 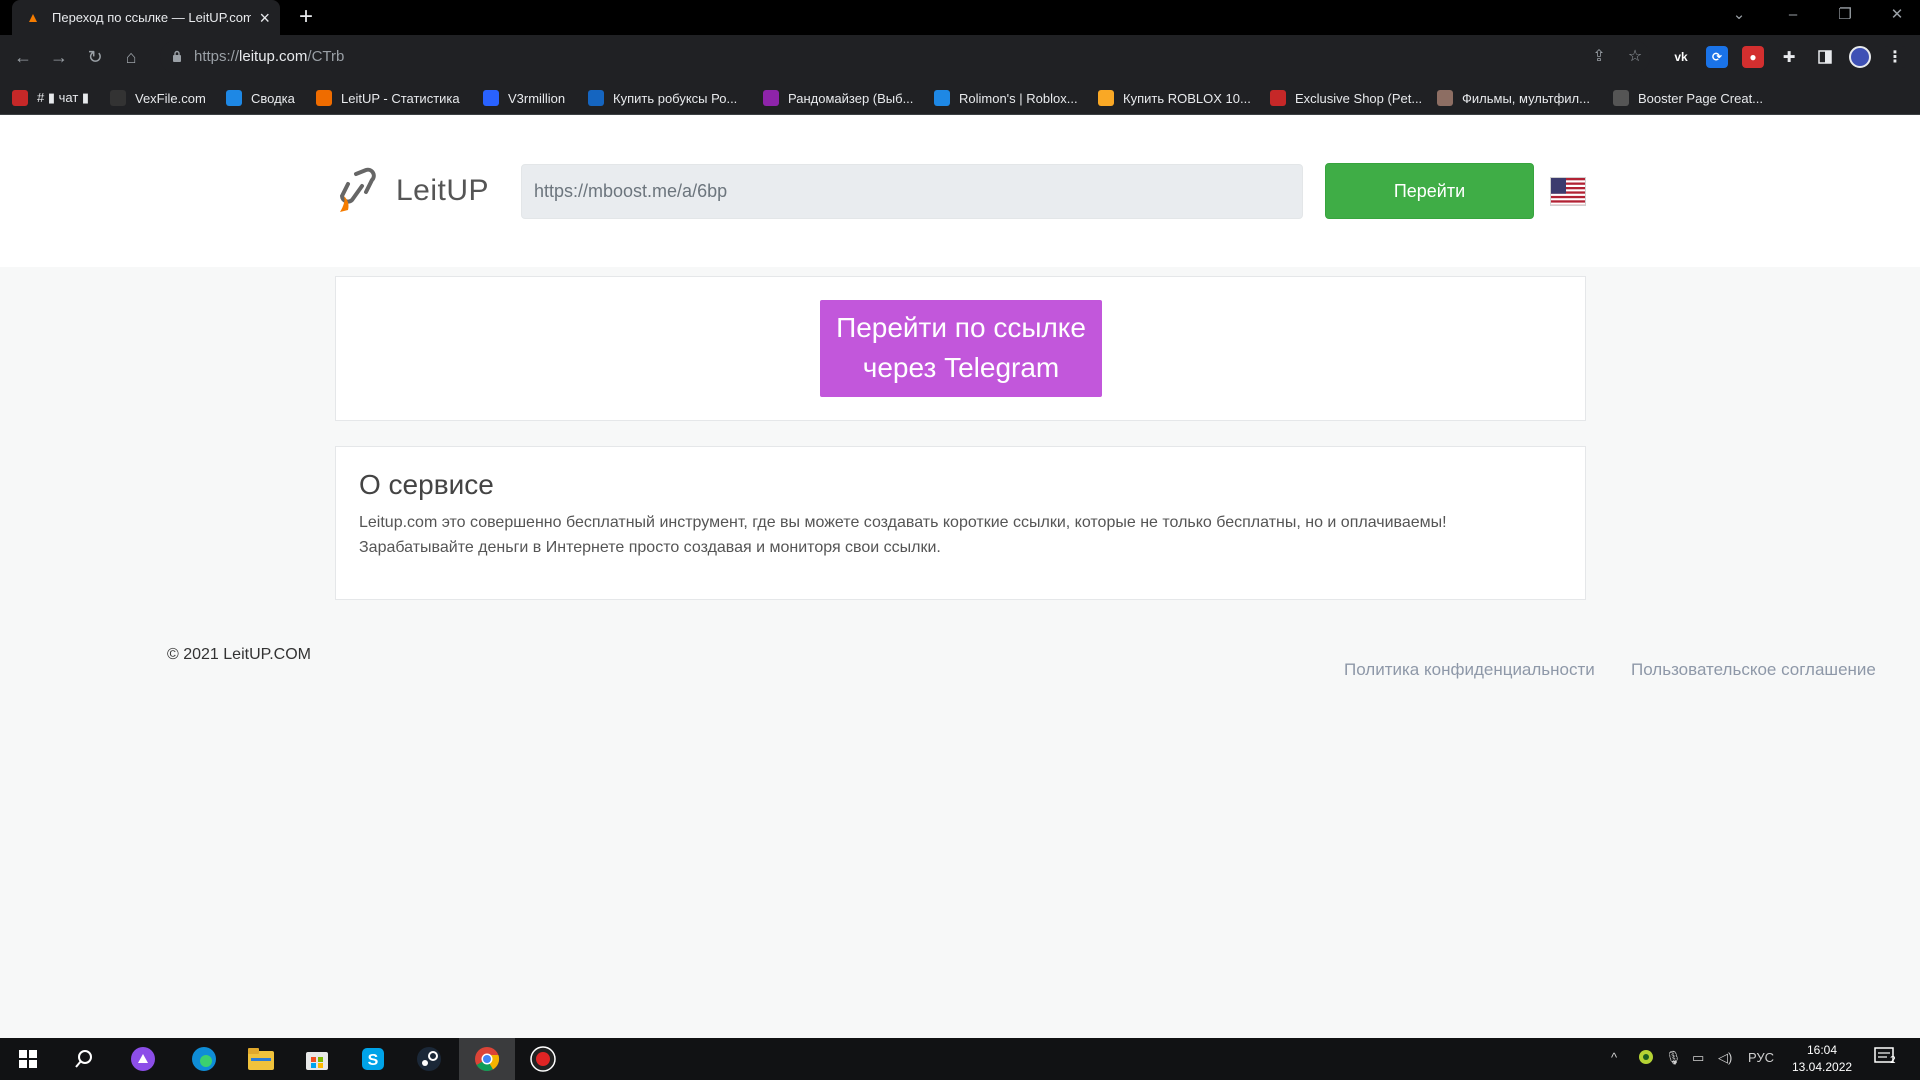 What do you see at coordinates (1725, 1058) in the screenshot?
I see `volume-icon: ◁)` at bounding box center [1725, 1058].